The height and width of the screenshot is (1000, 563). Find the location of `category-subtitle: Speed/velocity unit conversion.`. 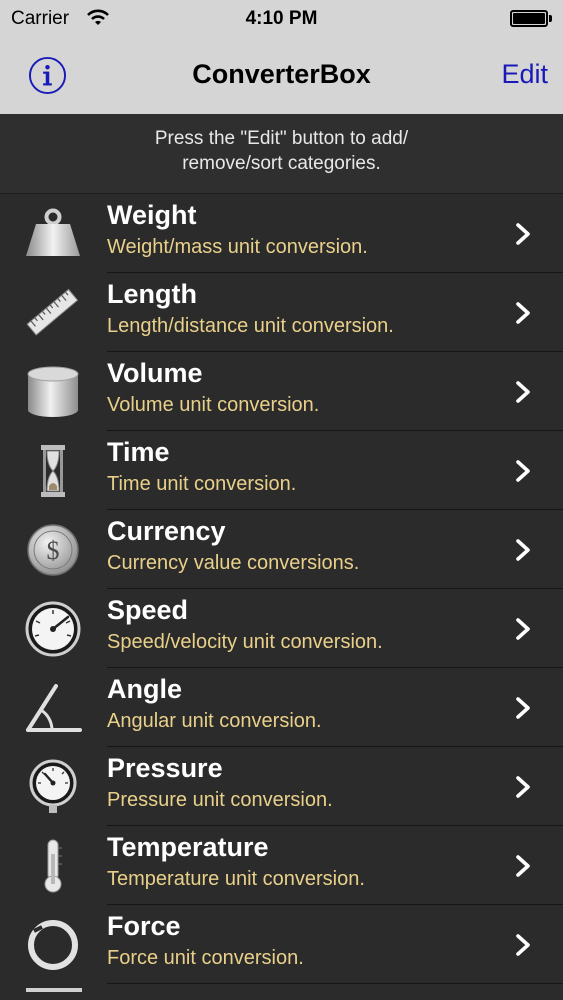

category-subtitle: Speed/velocity unit conversion. is located at coordinates (245, 642).